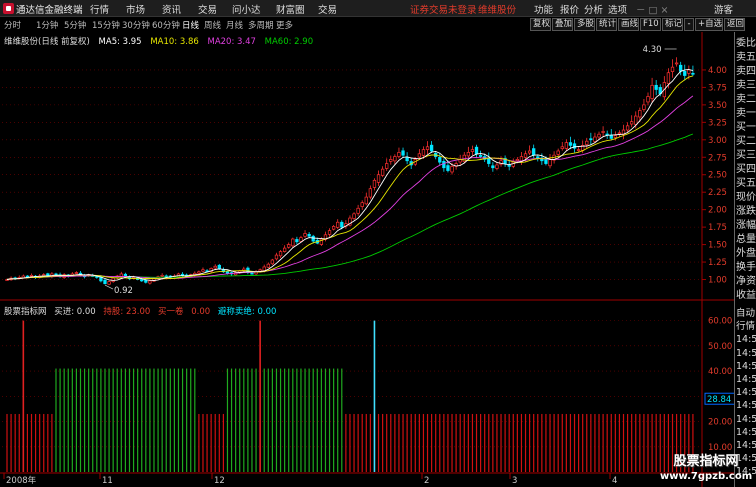 Image resolution: width=756 pixels, height=487 pixels. I want to click on tf-weekly: 周线, so click(212, 25).